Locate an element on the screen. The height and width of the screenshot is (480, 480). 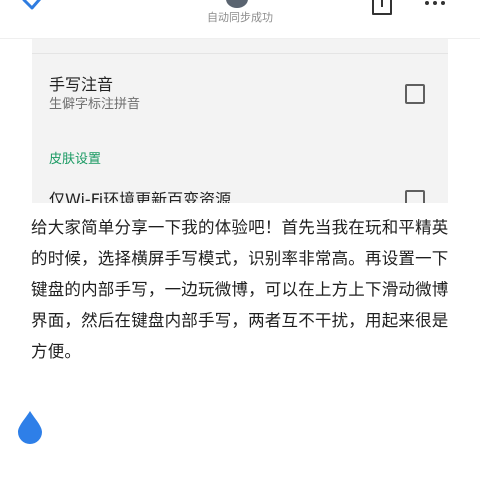
setting-title-wifi-update: 仅Wi-Fi环境更新百变资源 is located at coordinates (140, 196).